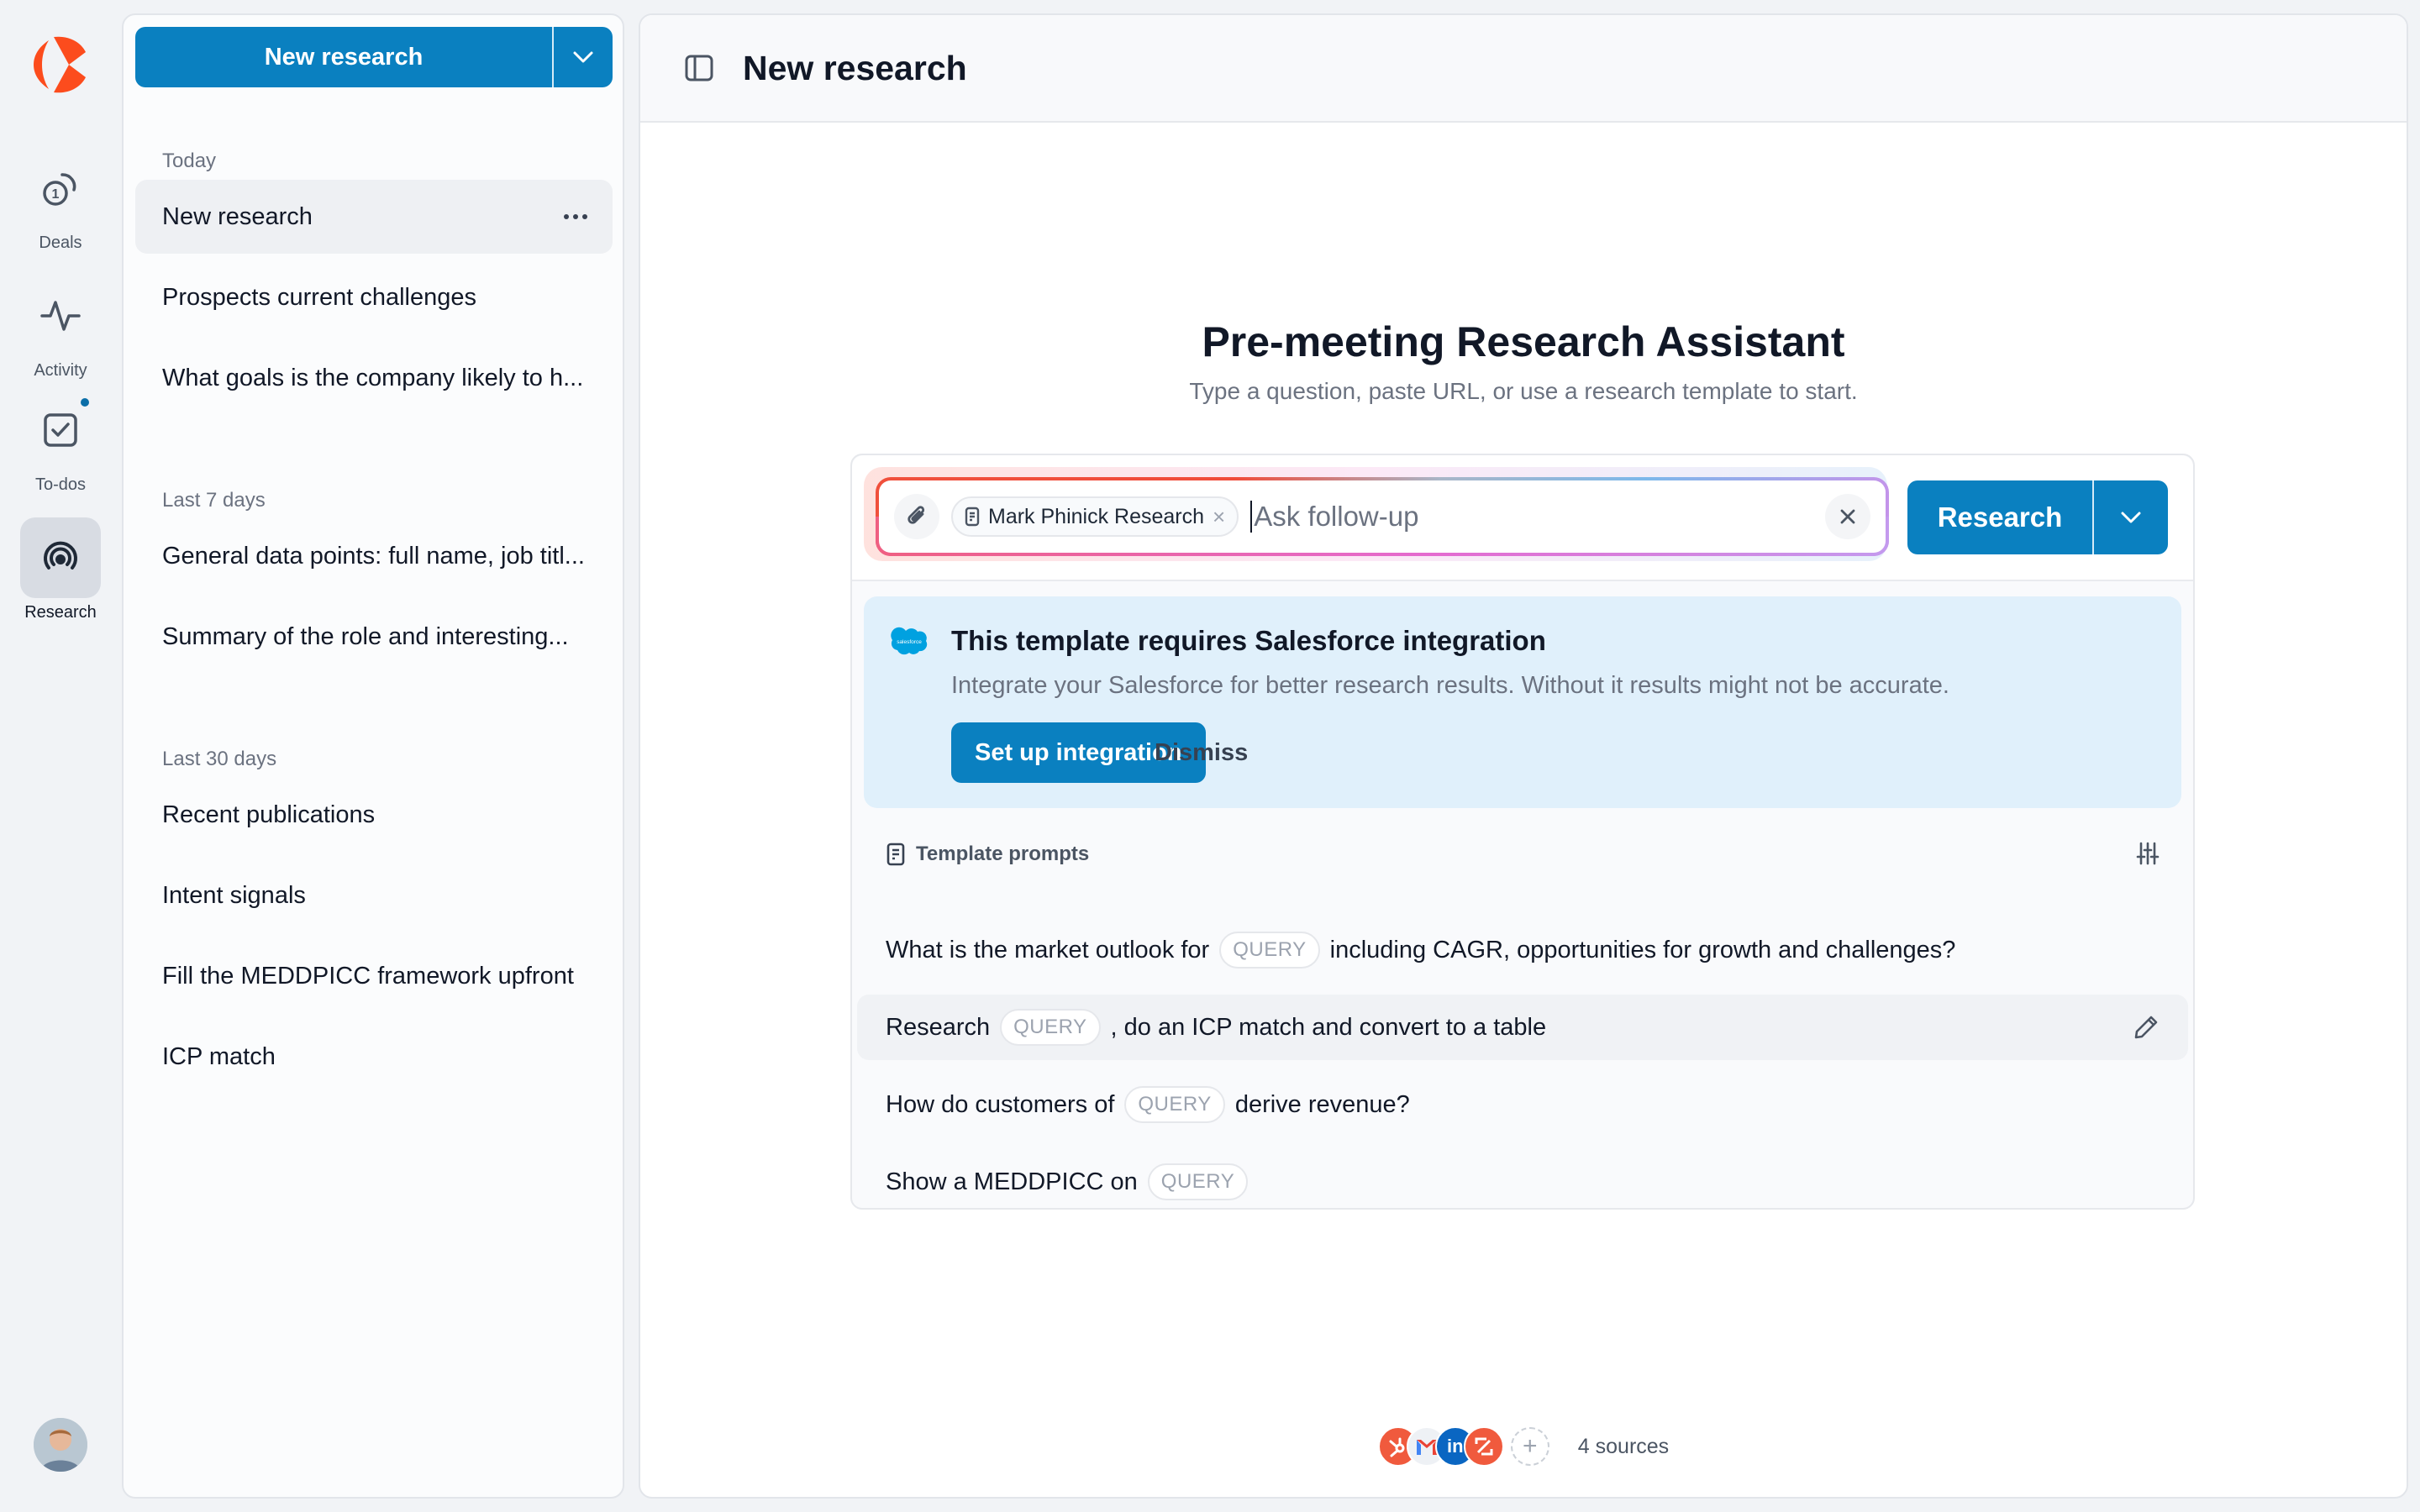 The width and height of the screenshot is (2420, 1512). What do you see at coordinates (1000, 1104) in the screenshot?
I see `prompt-text: How do customers of` at bounding box center [1000, 1104].